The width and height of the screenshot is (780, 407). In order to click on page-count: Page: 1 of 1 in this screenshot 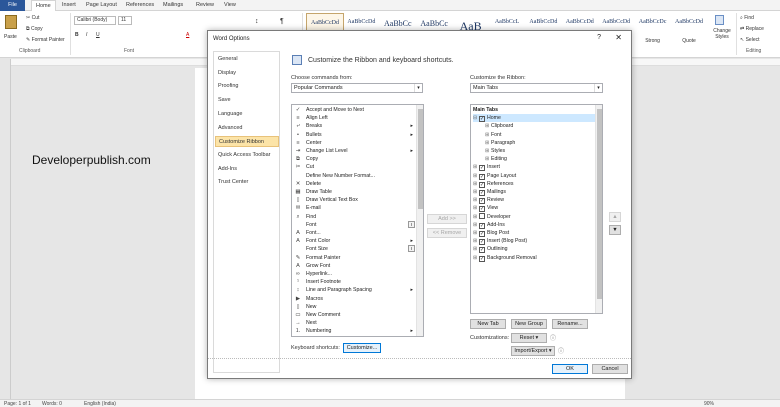, I will do `click(17, 404)`.